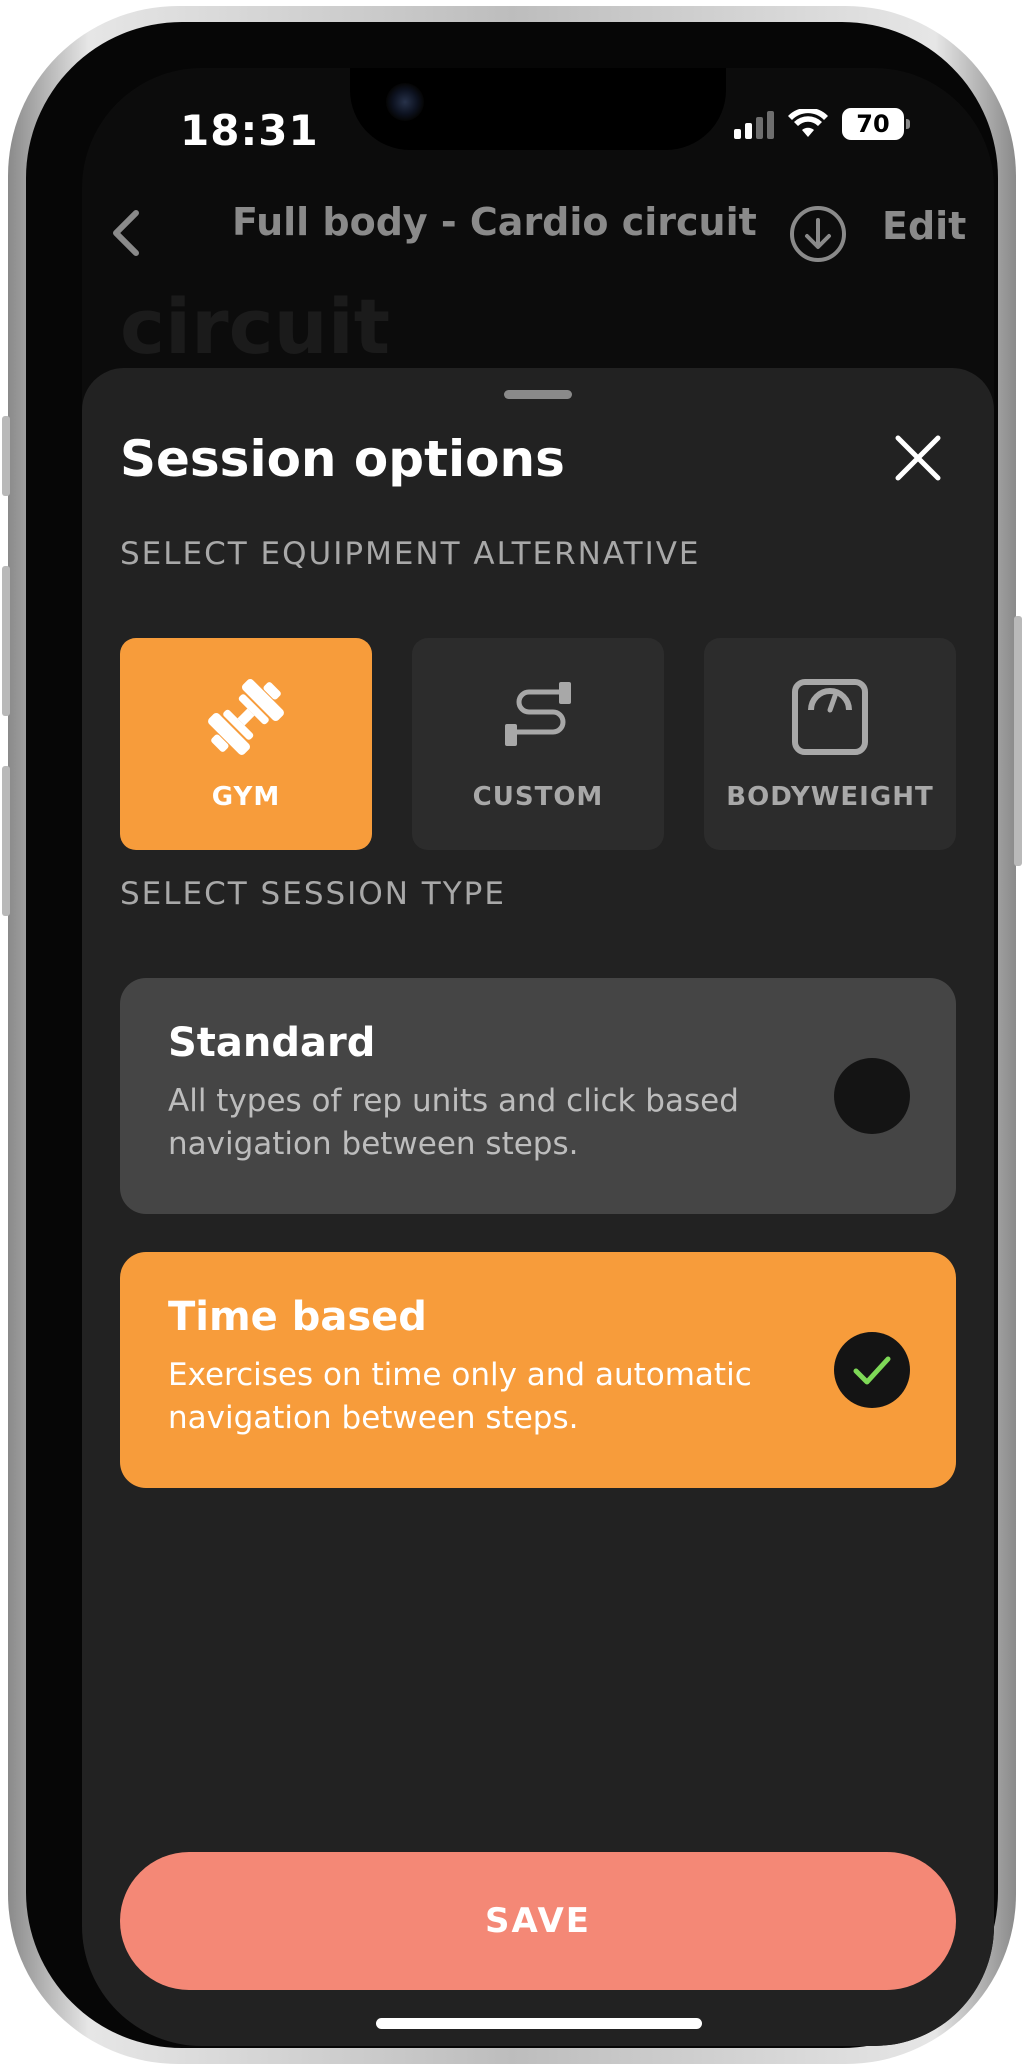 The image size is (1024, 2070). What do you see at coordinates (297, 1317) in the screenshot?
I see `session-type-title: Time based` at bounding box center [297, 1317].